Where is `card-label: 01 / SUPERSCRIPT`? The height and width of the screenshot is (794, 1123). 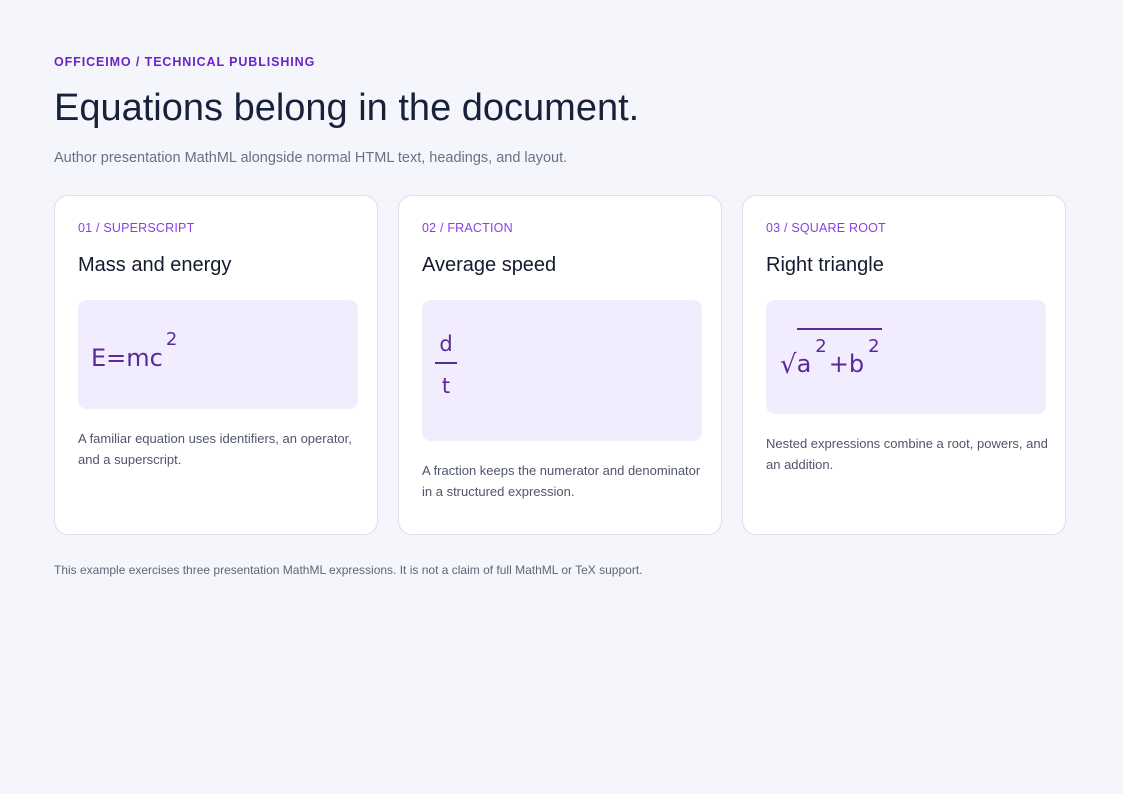 card-label: 01 / SUPERSCRIPT is located at coordinates (136, 228).